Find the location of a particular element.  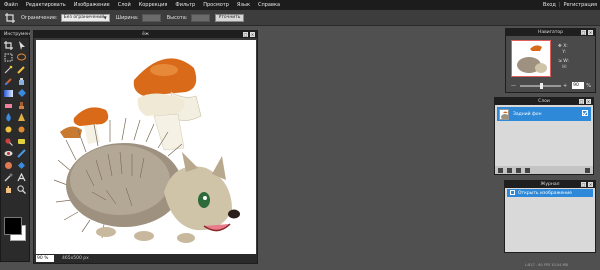

toolbox-title: Инструмен is located at coordinates (15, 34).